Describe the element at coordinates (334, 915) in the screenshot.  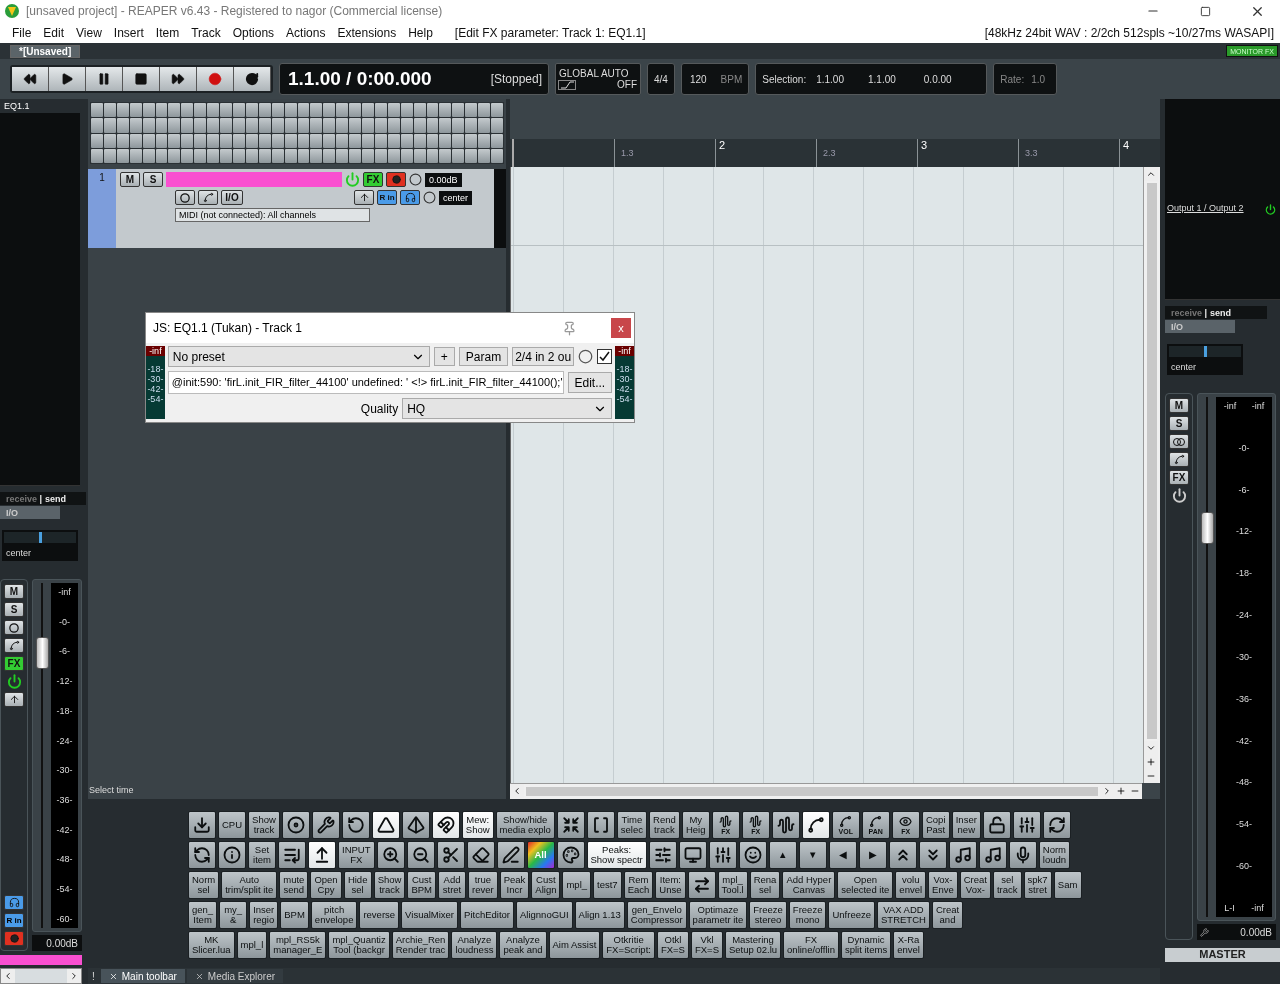
I see `toolbar-button: pitch envelope` at that location.